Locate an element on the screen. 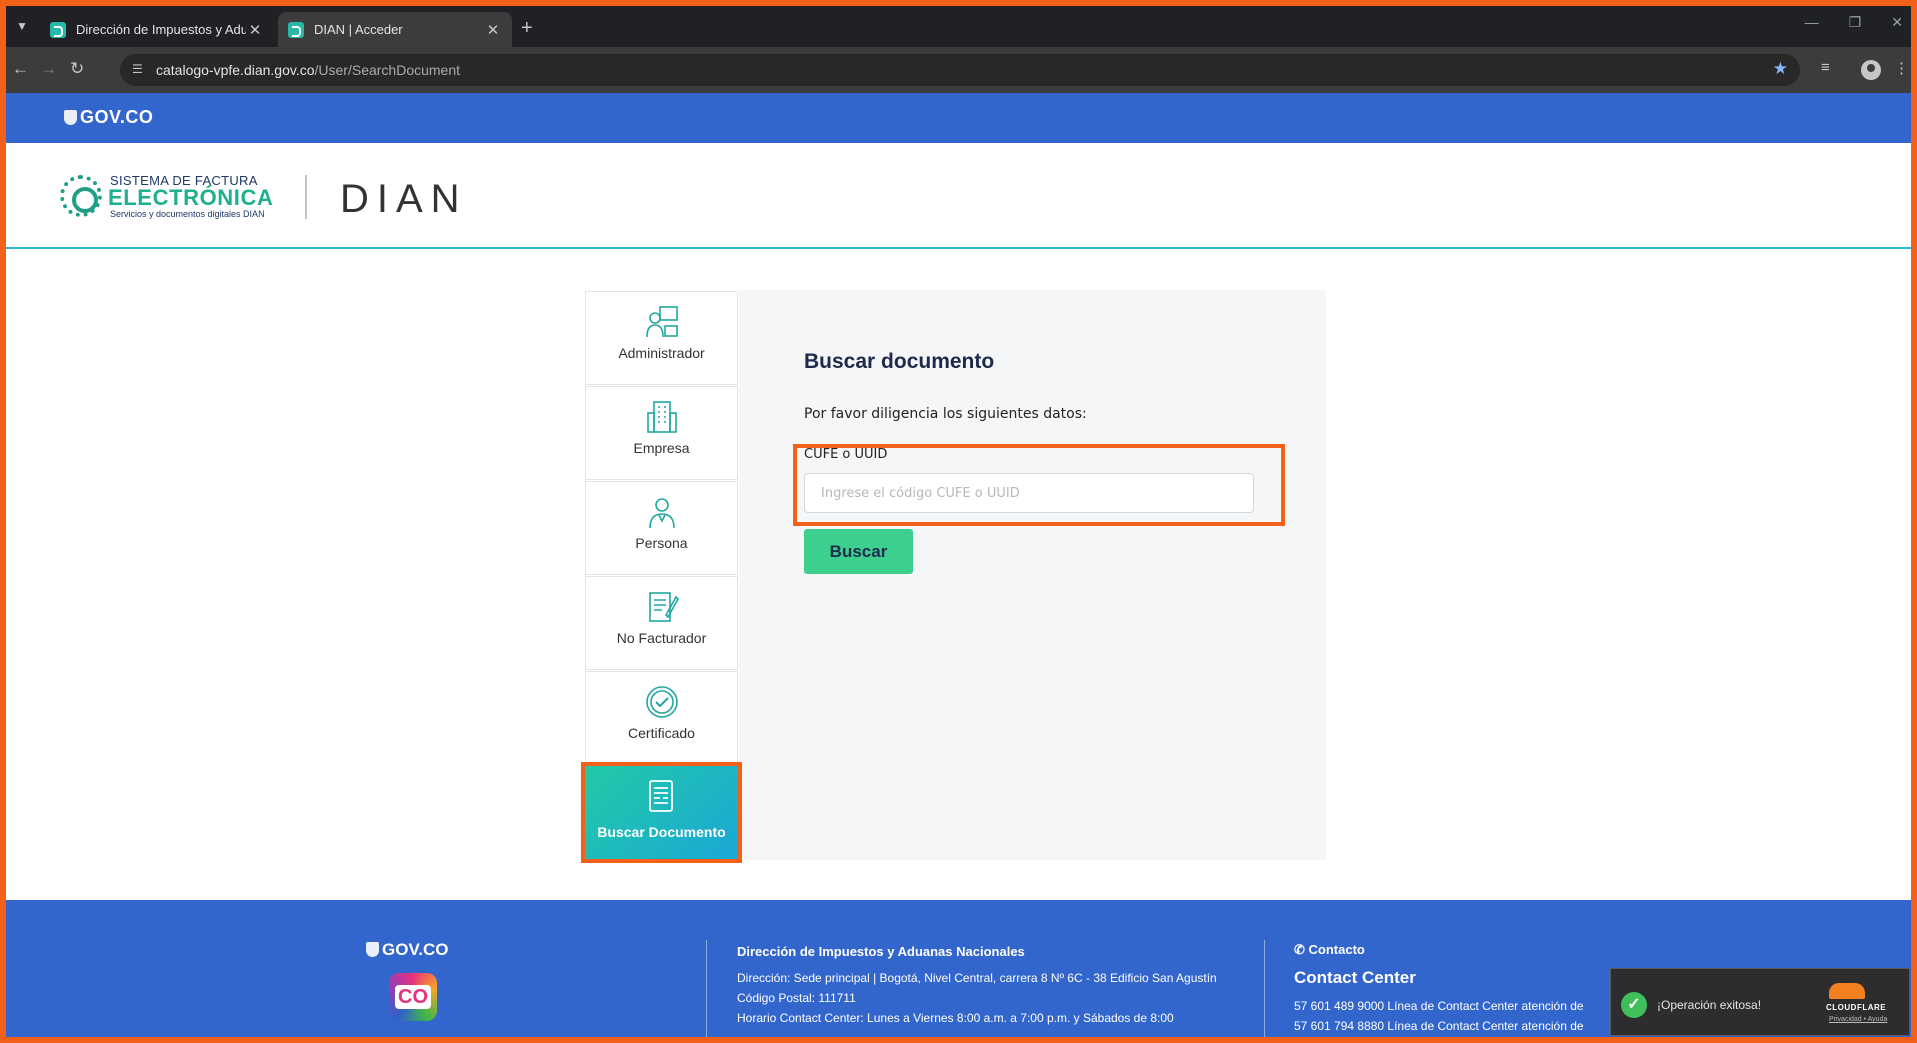  media-queue-icon: ≡ is located at coordinates (1825, 67).